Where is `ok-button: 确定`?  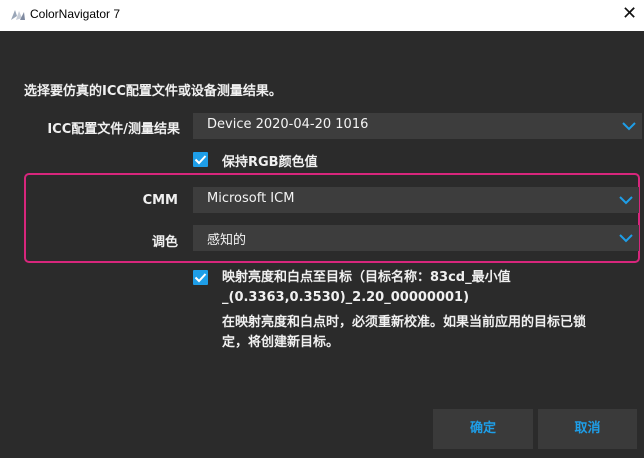 ok-button: 确定 is located at coordinates (483, 429).